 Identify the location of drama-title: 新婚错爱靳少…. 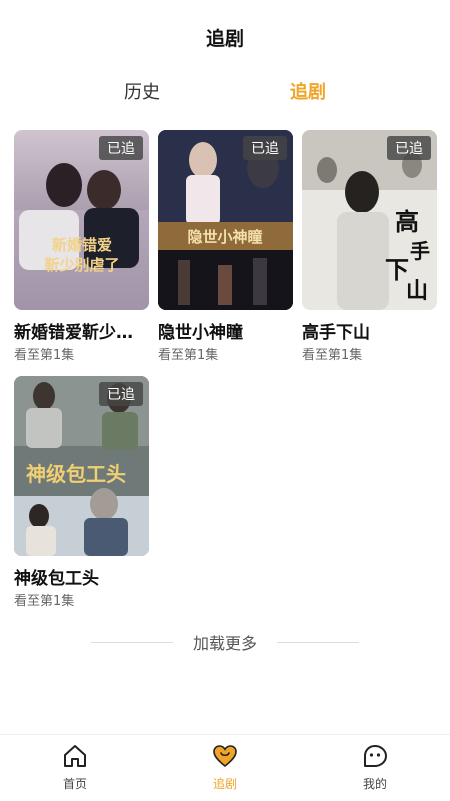
(81, 330).